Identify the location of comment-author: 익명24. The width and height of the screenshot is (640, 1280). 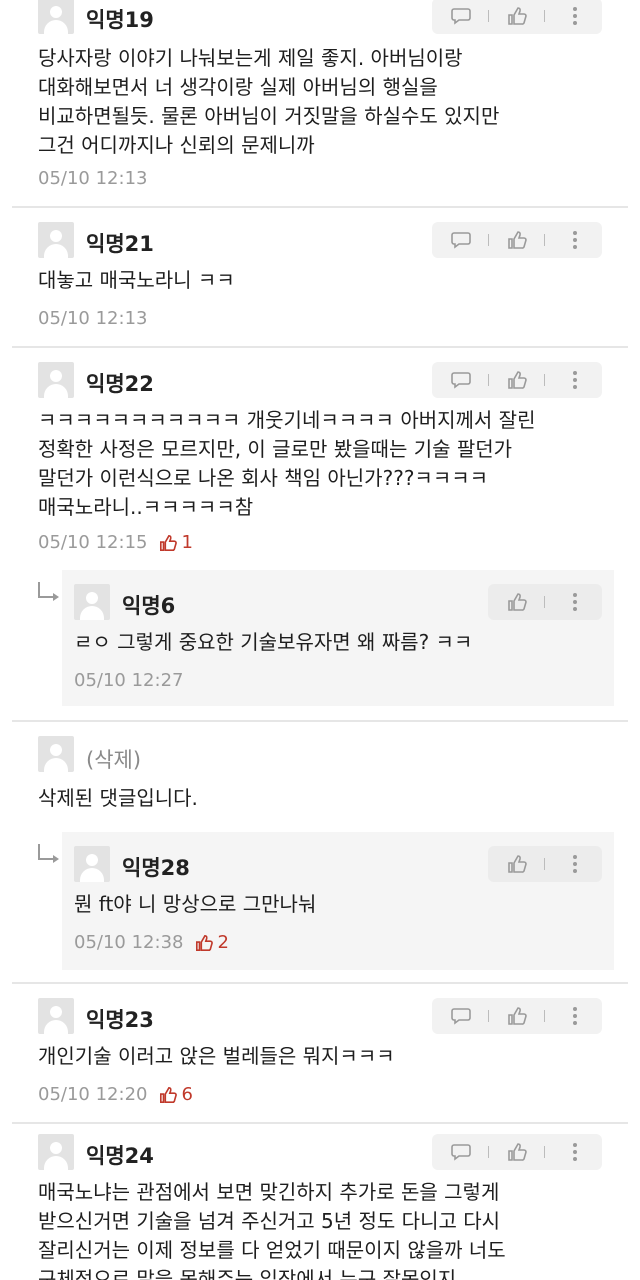
(120, 1156).